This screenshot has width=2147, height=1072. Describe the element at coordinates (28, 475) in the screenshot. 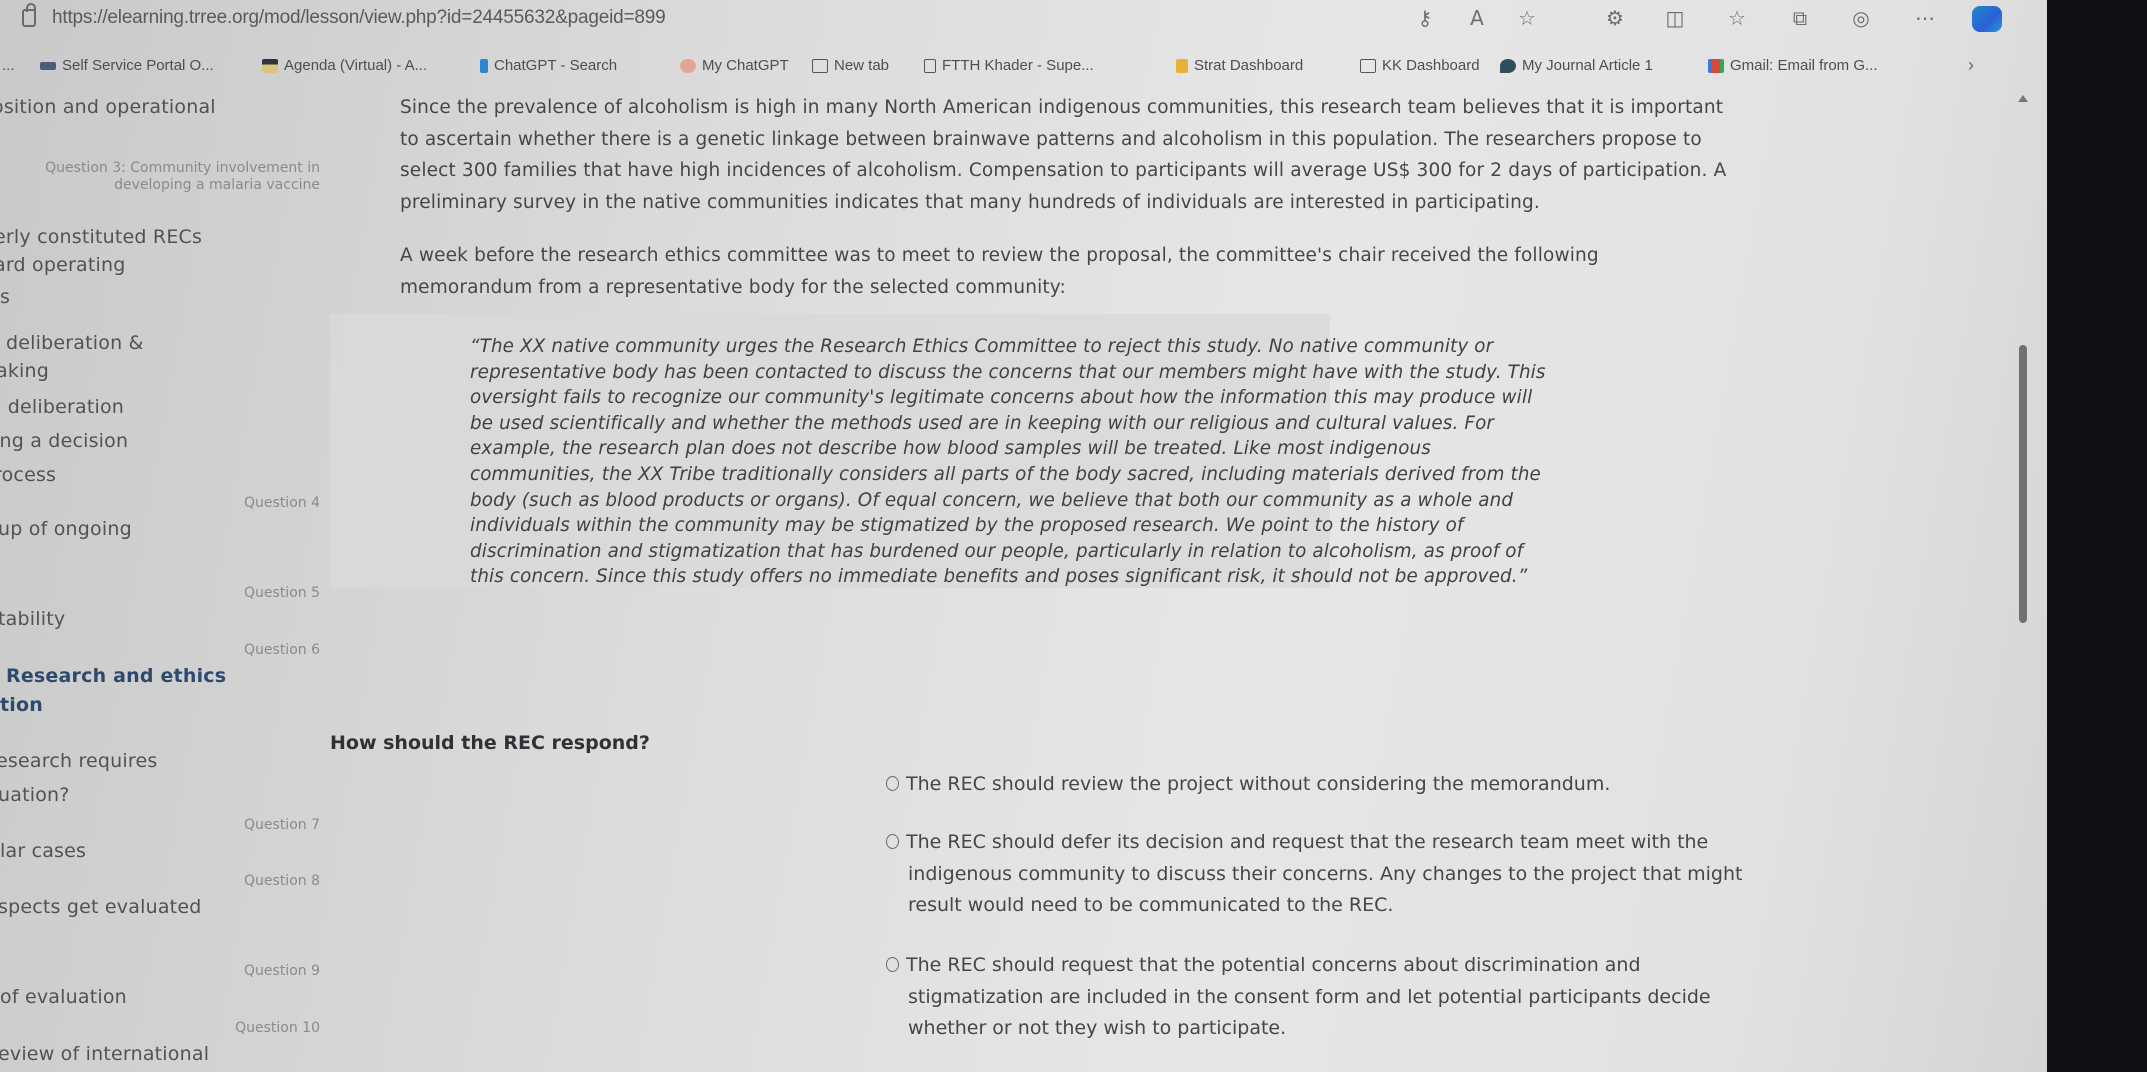

I see `nav-link: rocess` at that location.